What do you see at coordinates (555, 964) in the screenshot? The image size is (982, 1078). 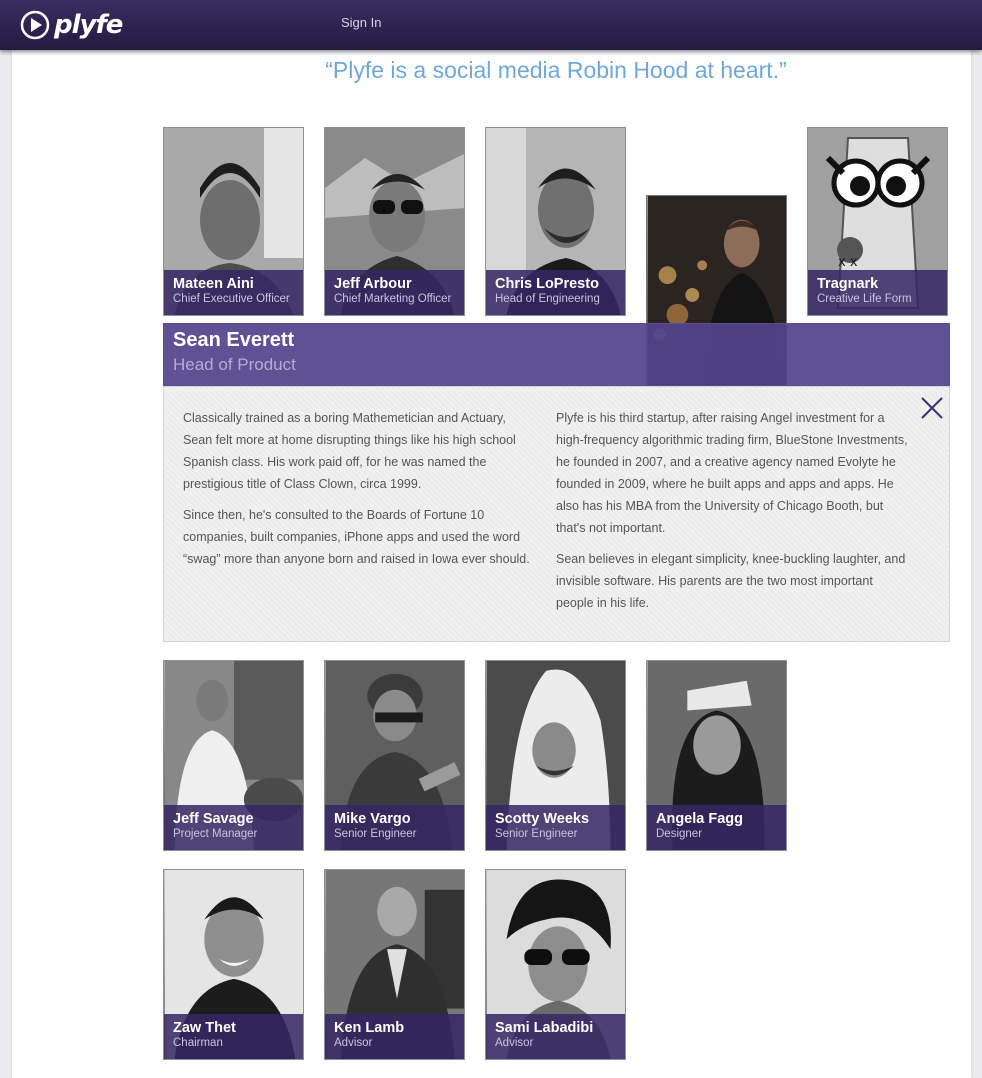 I see `team-card-sami-labadibi: Sami Labadibi Advisor` at bounding box center [555, 964].